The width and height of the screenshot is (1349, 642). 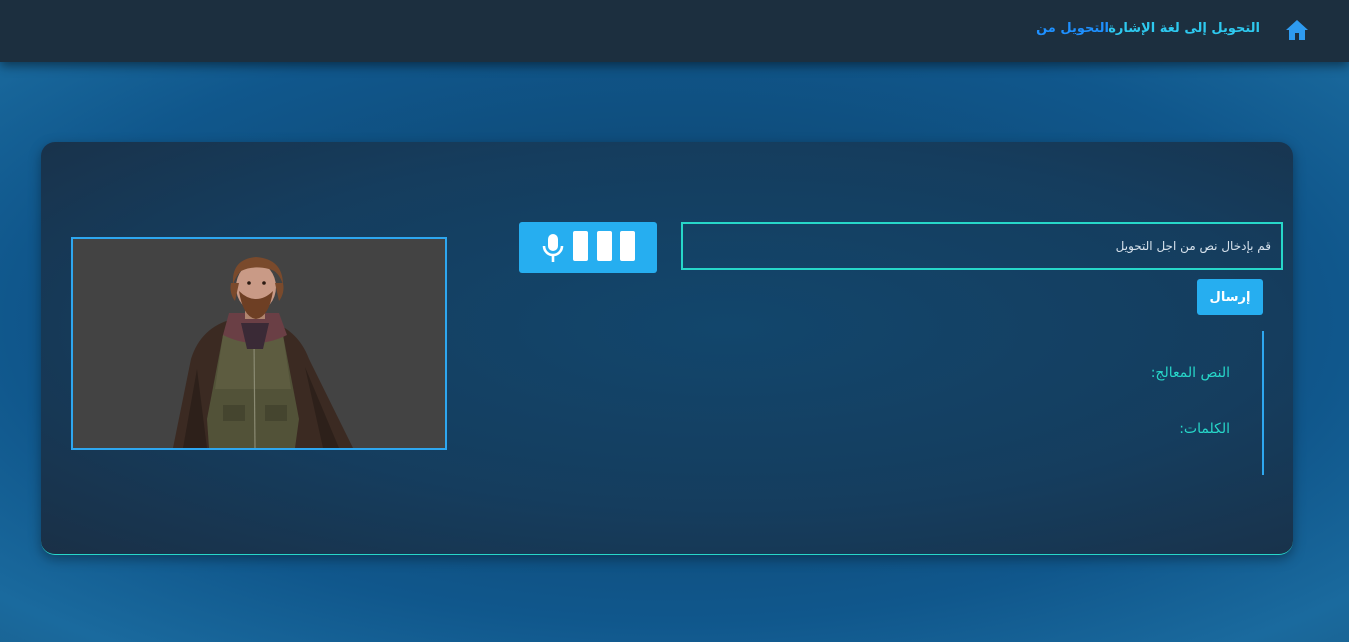 I want to click on words-label: الكلمات:, so click(x=1204, y=429).